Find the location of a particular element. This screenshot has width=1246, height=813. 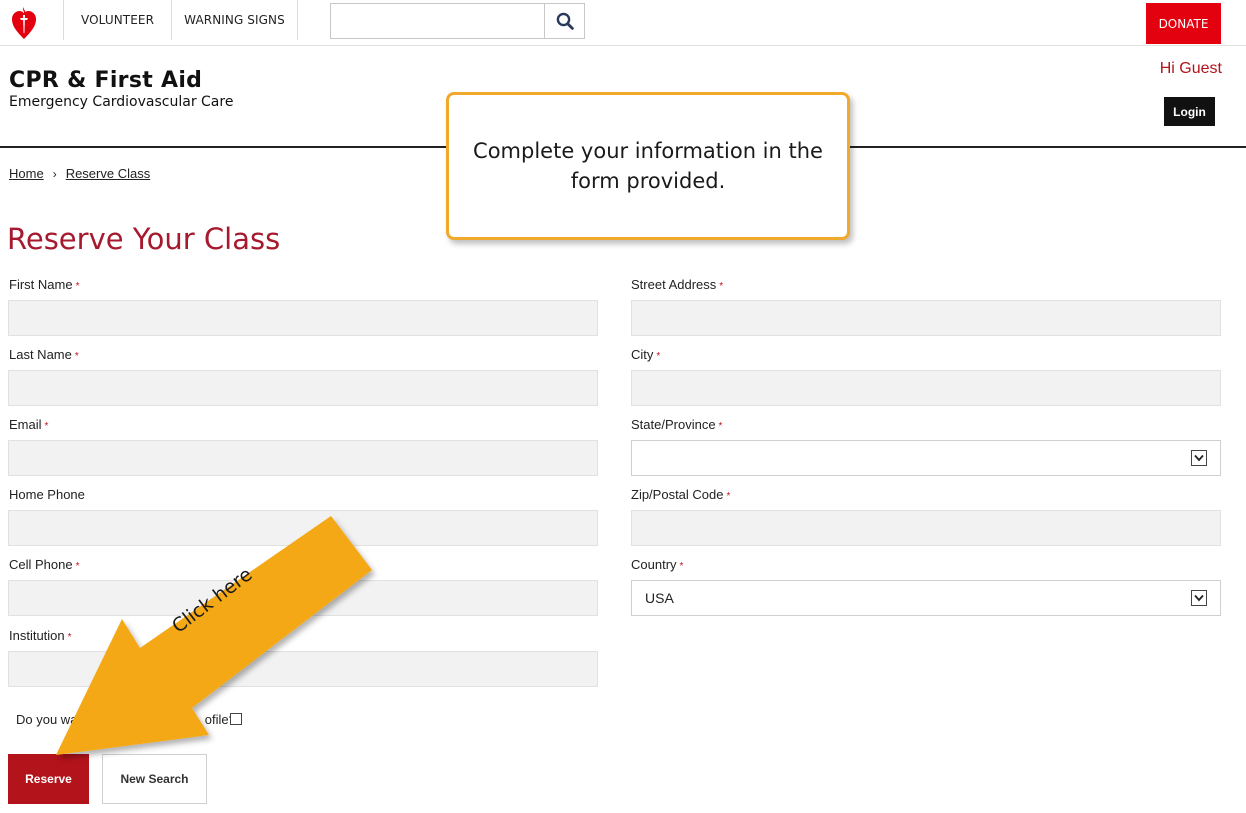

search-button is located at coordinates (564, 21).